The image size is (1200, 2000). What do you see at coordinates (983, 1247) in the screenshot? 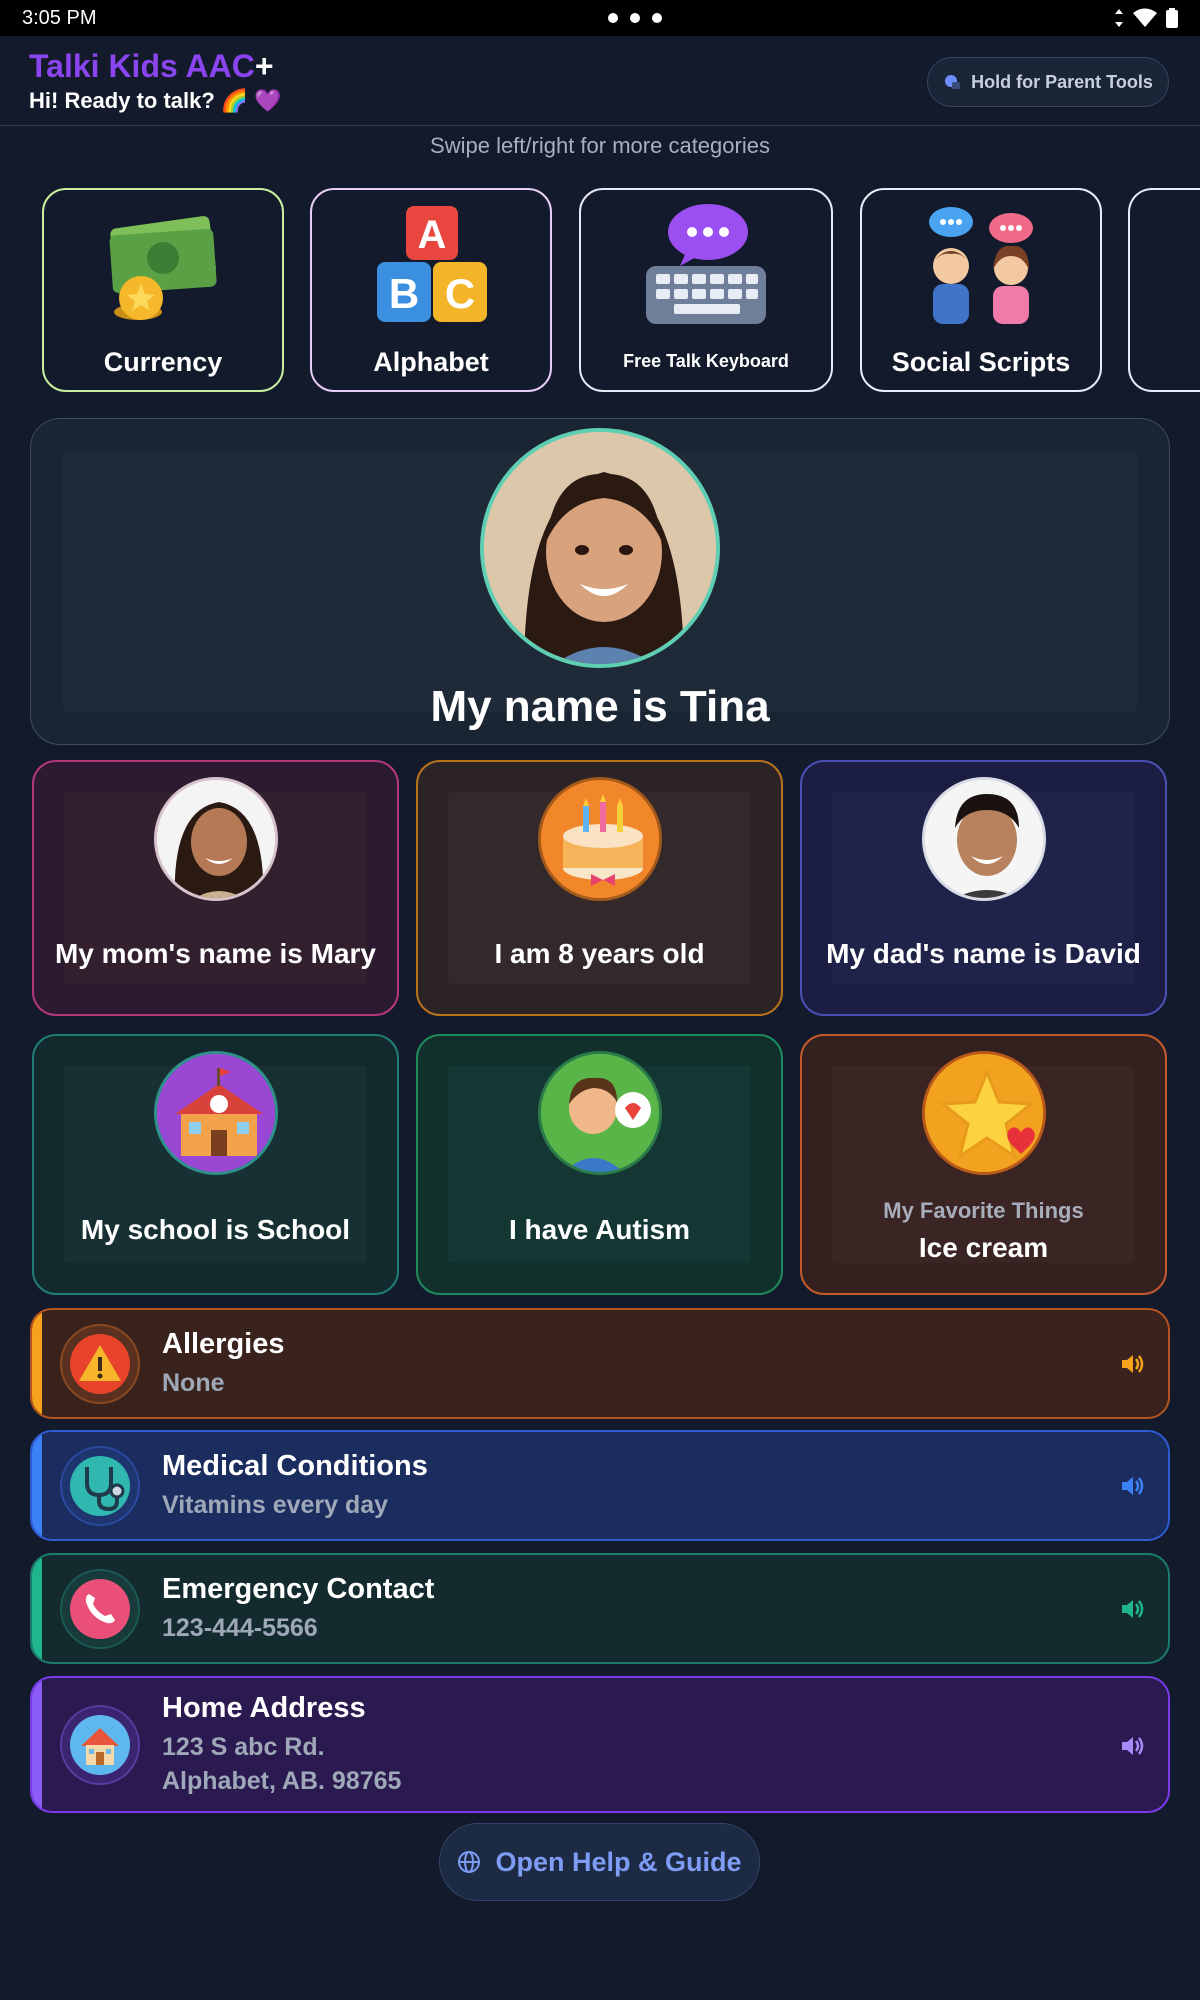
I see `tile-label: Ice cream` at bounding box center [983, 1247].